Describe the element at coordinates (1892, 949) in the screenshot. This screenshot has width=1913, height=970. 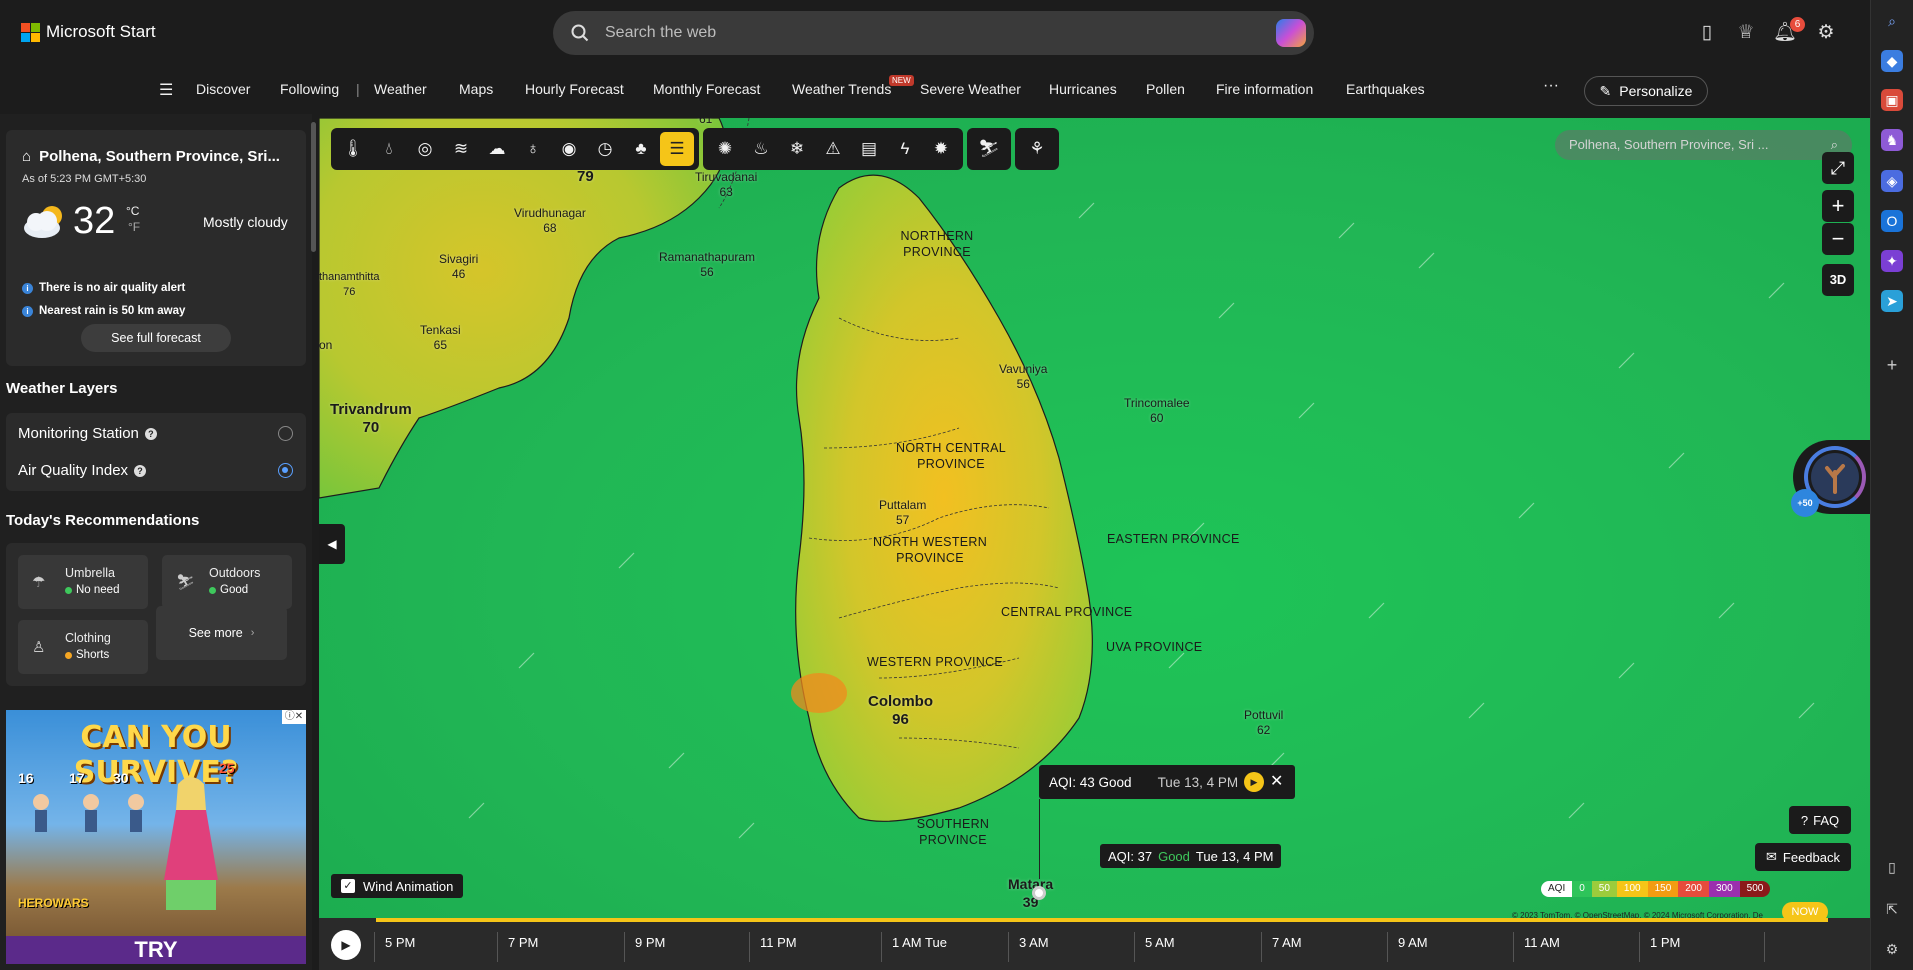
I see `sidebar-settings-icon: ⚙` at that location.